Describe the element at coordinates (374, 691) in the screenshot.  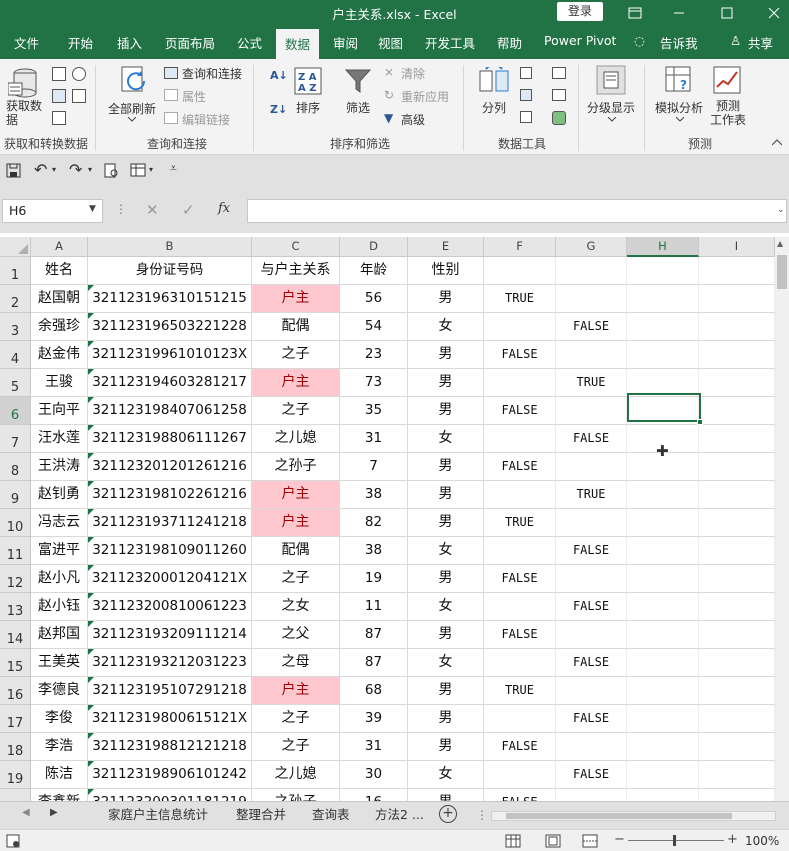
I see `cell: 68` at that location.